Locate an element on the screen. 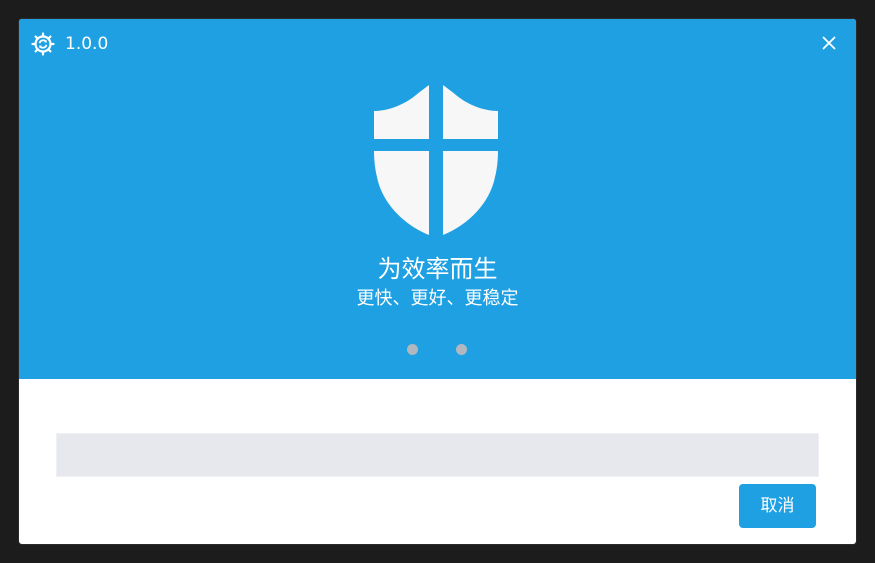 This screenshot has height=563, width=875. gear-refresh-icon is located at coordinates (43, 44).